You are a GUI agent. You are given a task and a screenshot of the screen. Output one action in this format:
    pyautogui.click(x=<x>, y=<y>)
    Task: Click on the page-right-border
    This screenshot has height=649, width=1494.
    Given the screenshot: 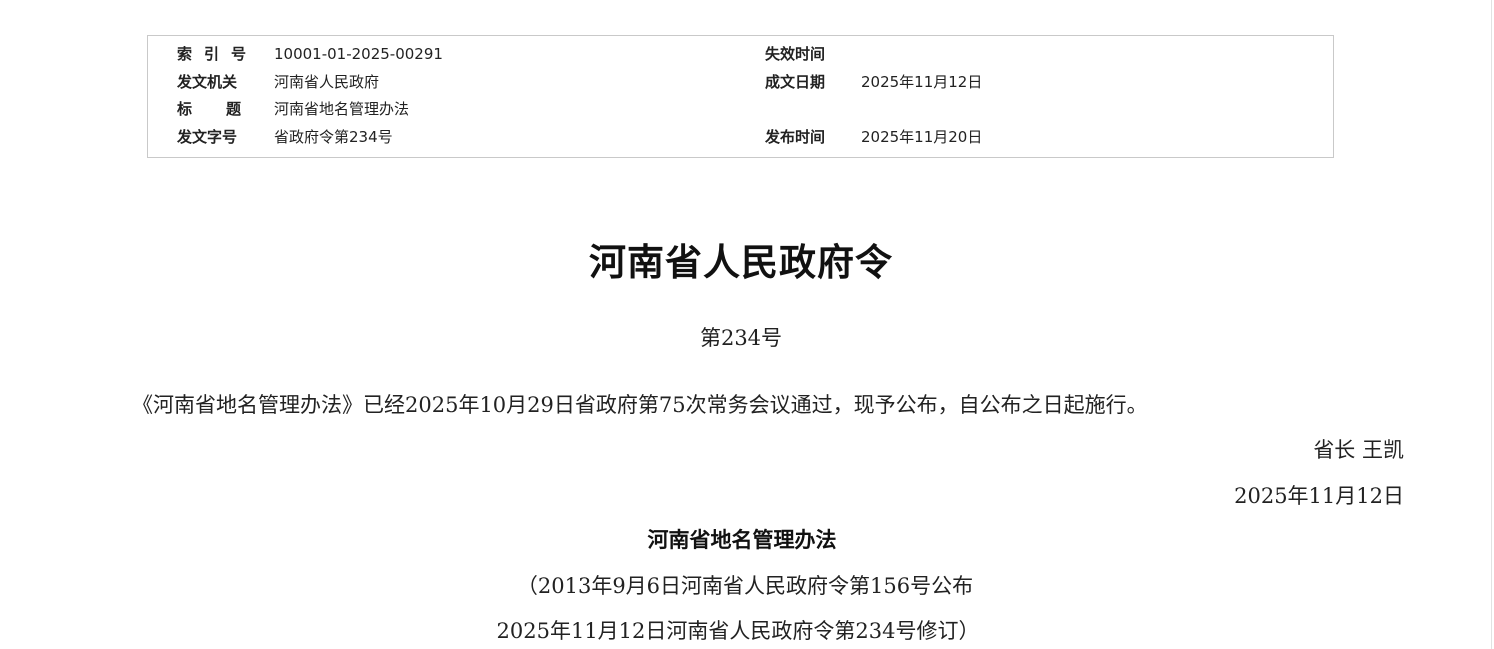 What is the action you would take?
    pyautogui.click(x=1491, y=324)
    